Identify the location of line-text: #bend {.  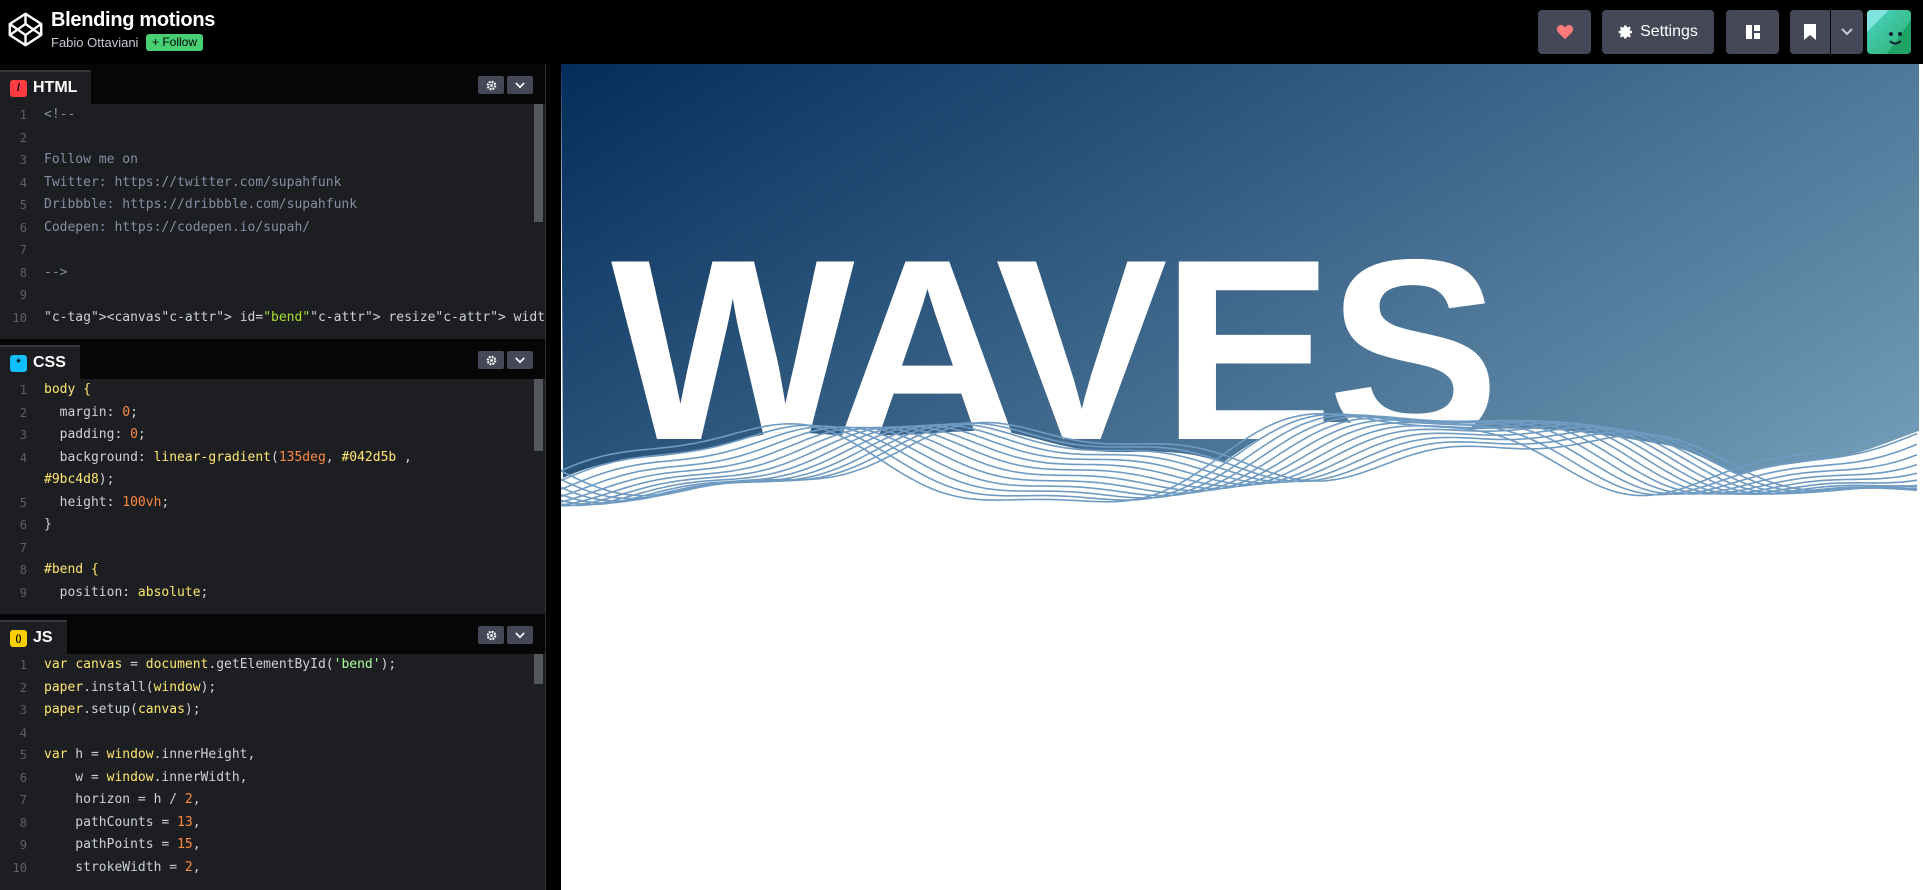
(71, 569).